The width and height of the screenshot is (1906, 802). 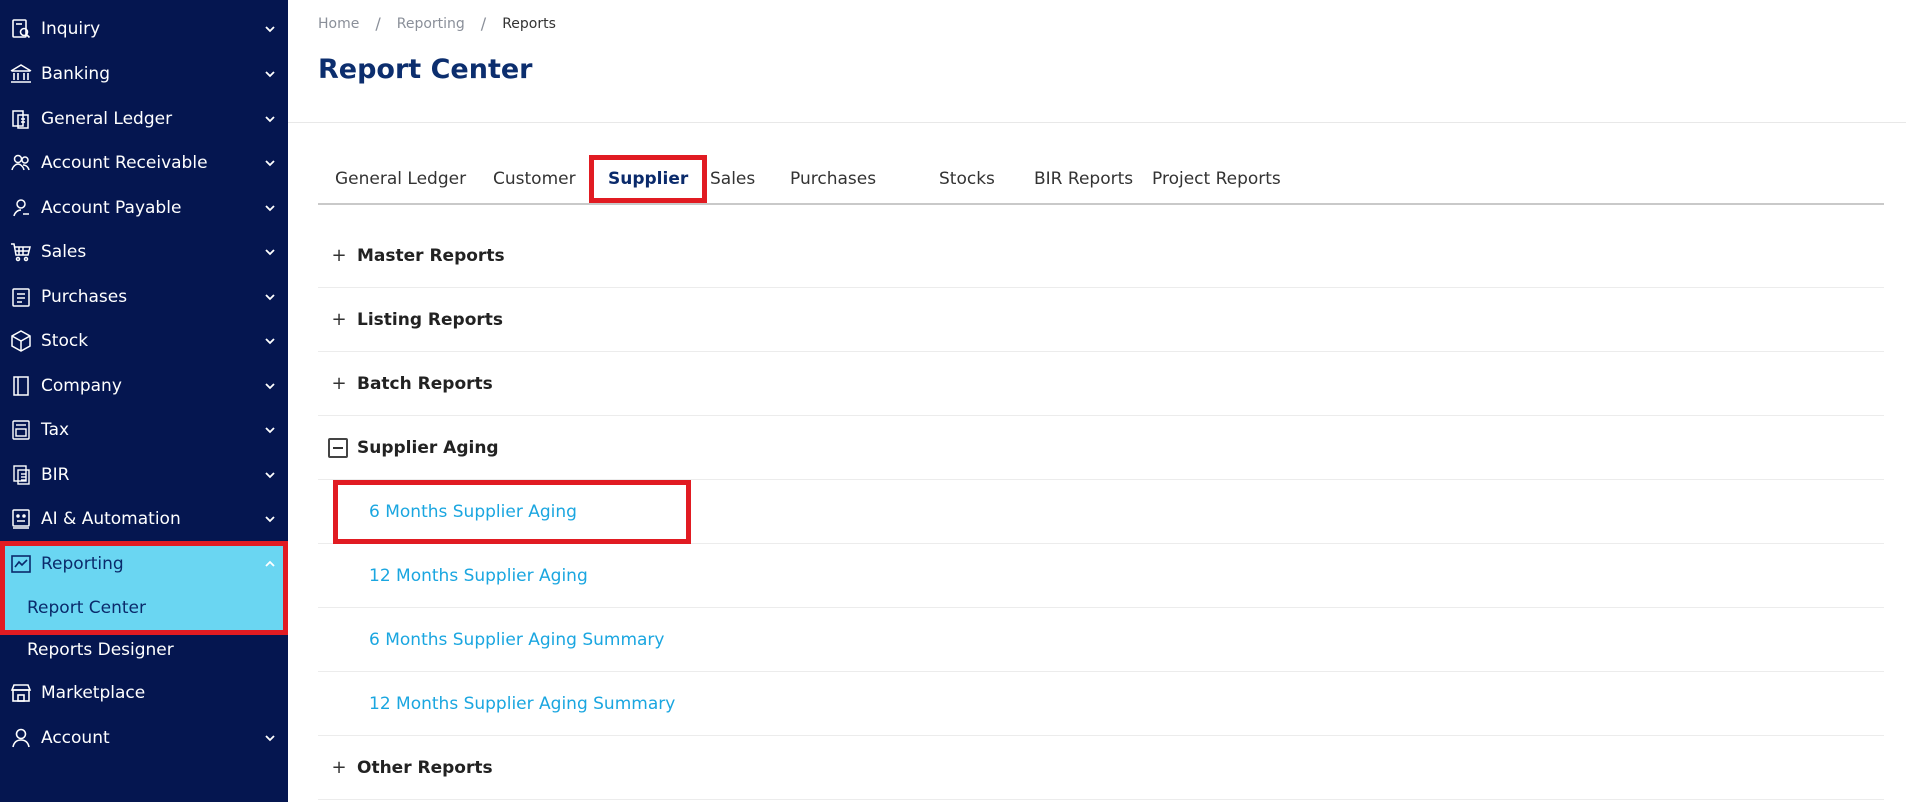 I want to click on nav-label: General Ledger, so click(x=107, y=119).